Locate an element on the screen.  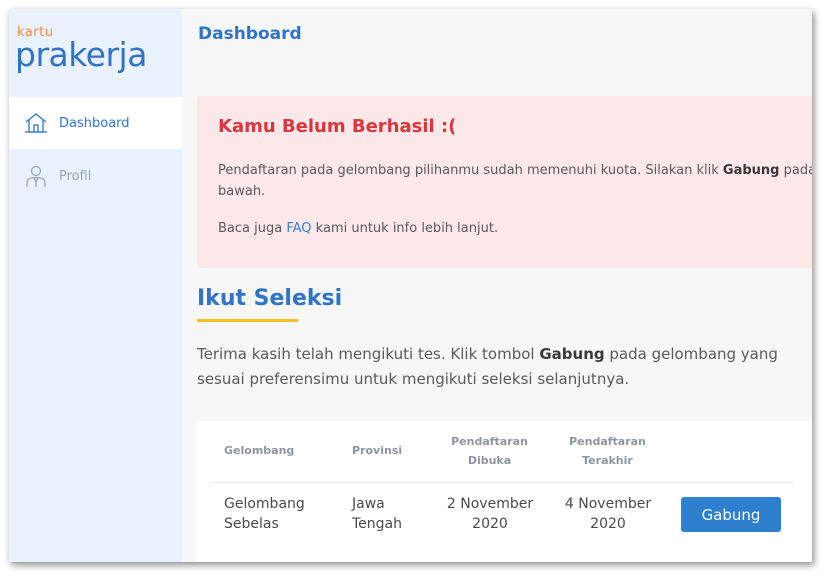
section-title: Ikut Seleksi is located at coordinates (270, 298).